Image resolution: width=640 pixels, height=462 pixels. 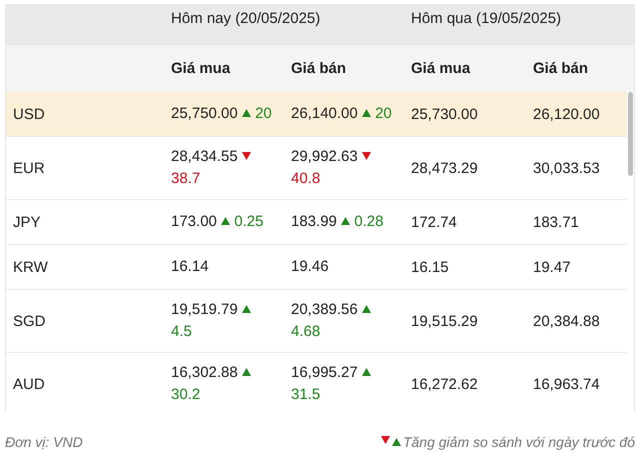 I want to click on table-cell-text: 25,750.00 20, so click(x=221, y=114).